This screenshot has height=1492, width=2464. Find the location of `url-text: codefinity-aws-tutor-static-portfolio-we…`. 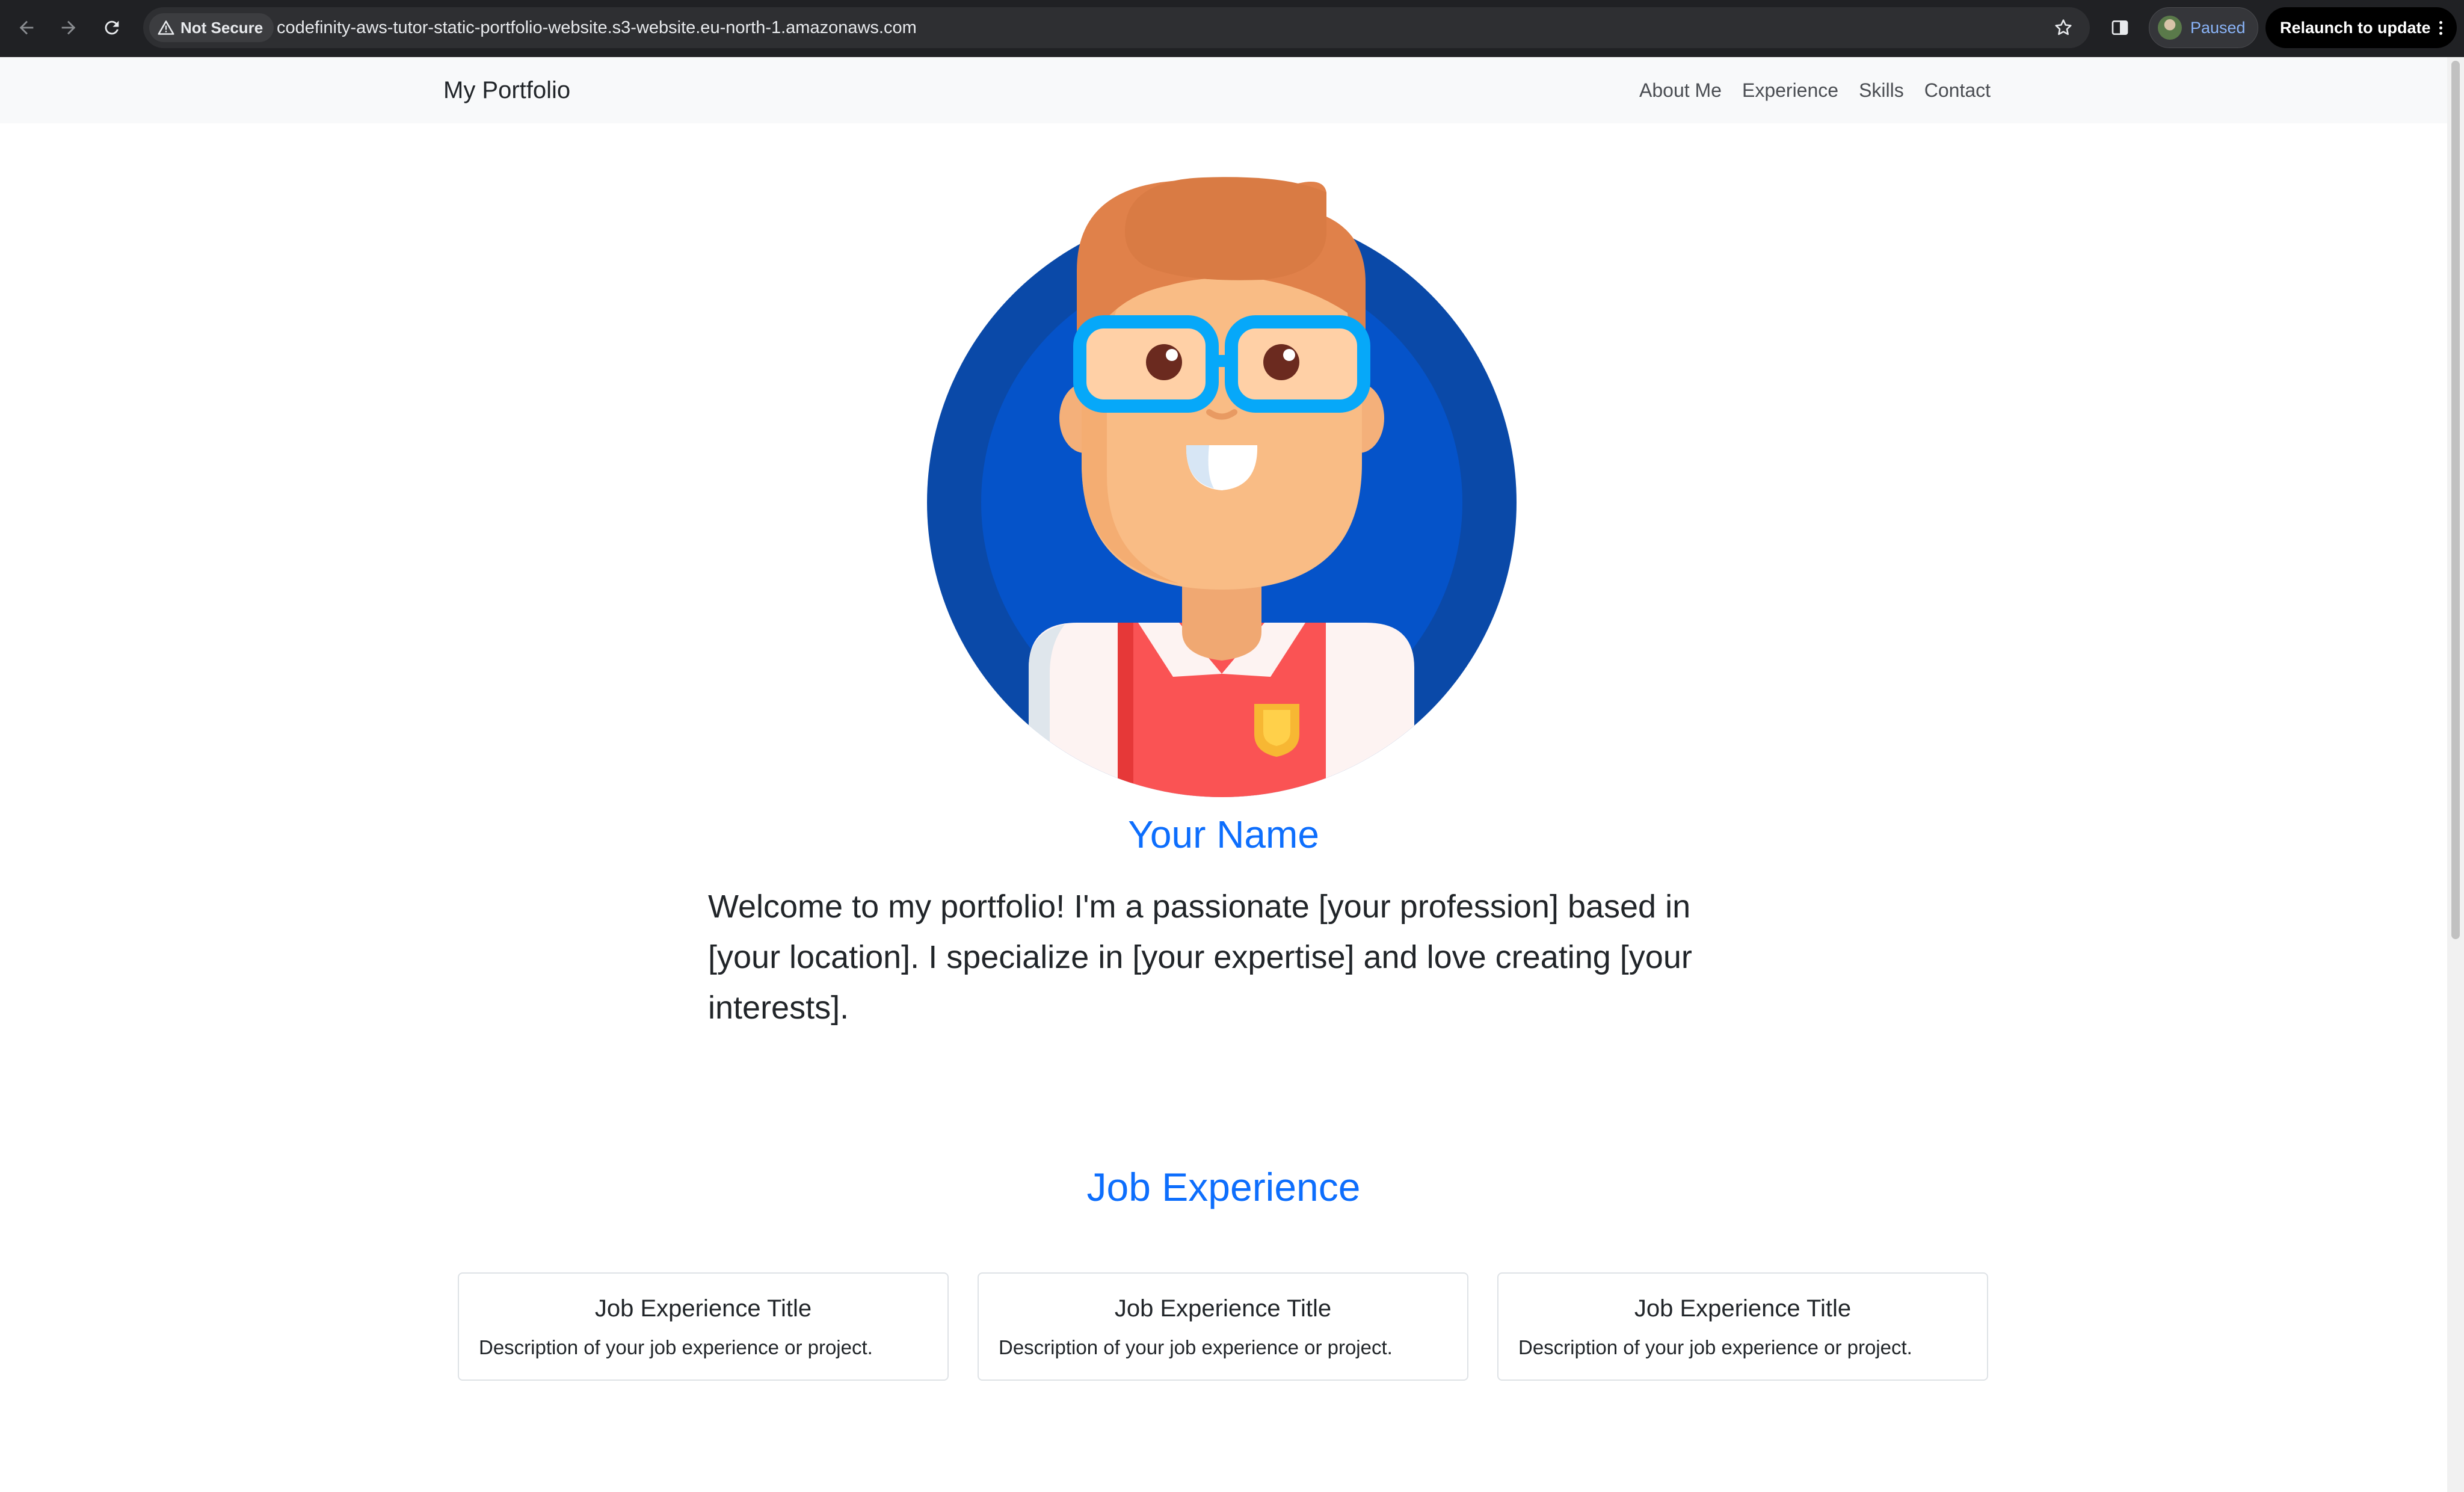

url-text: codefinity-aws-tutor-static-portfolio-we… is located at coordinates (597, 27).